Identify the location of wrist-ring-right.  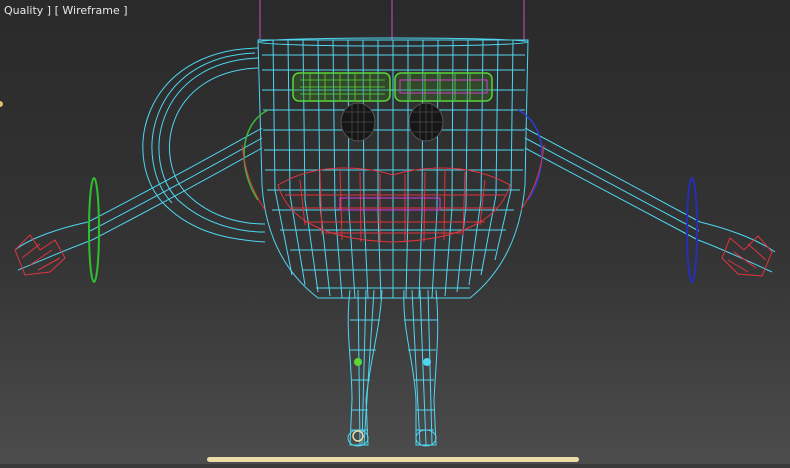
(692, 230).